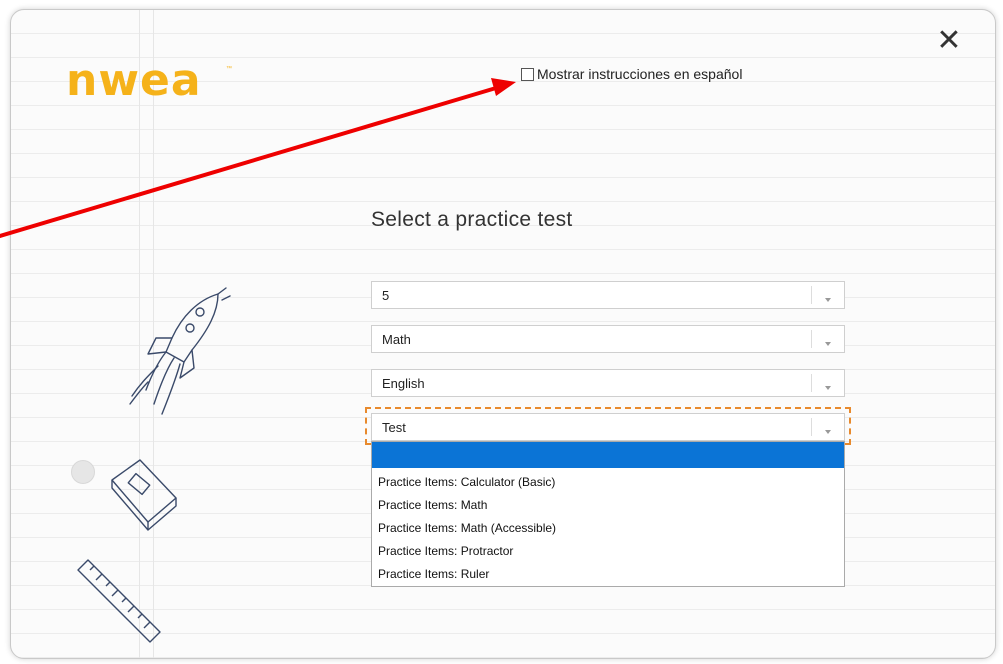 The width and height of the screenshot is (1003, 664). What do you see at coordinates (608, 455) in the screenshot?
I see `test-option-blank` at bounding box center [608, 455].